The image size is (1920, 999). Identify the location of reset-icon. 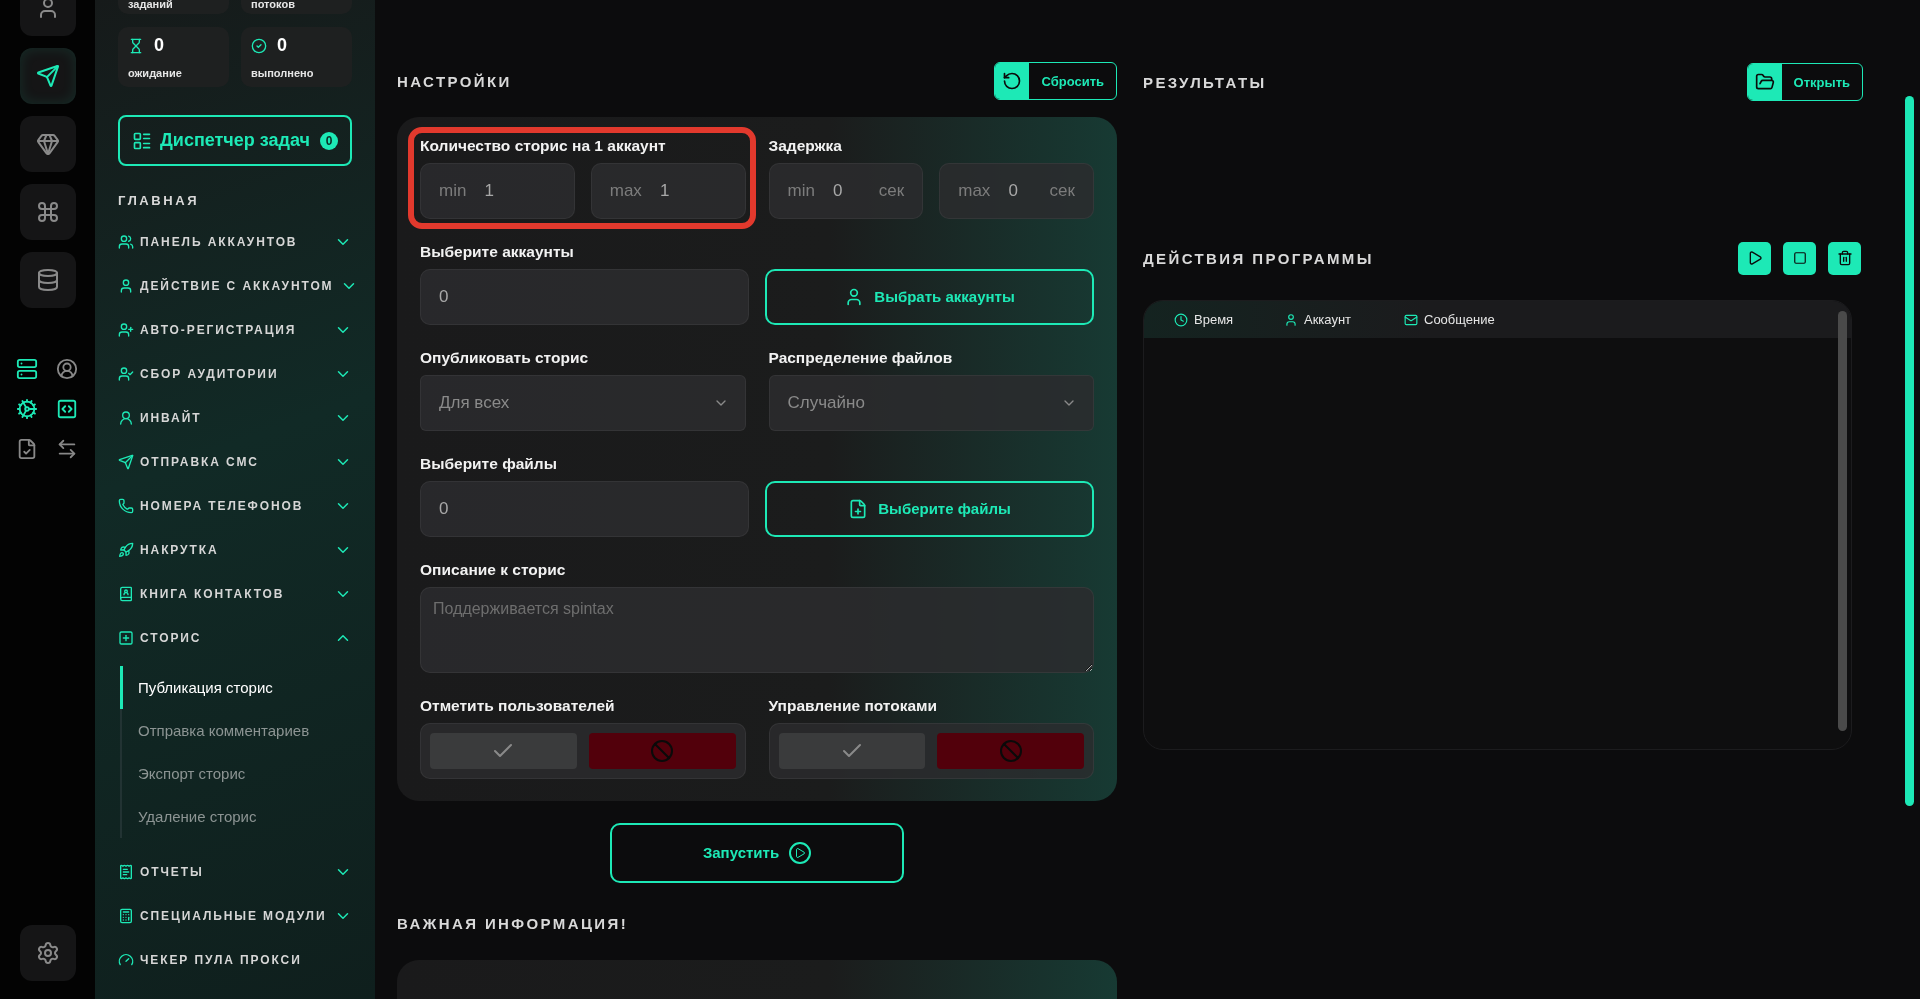
(1012, 81).